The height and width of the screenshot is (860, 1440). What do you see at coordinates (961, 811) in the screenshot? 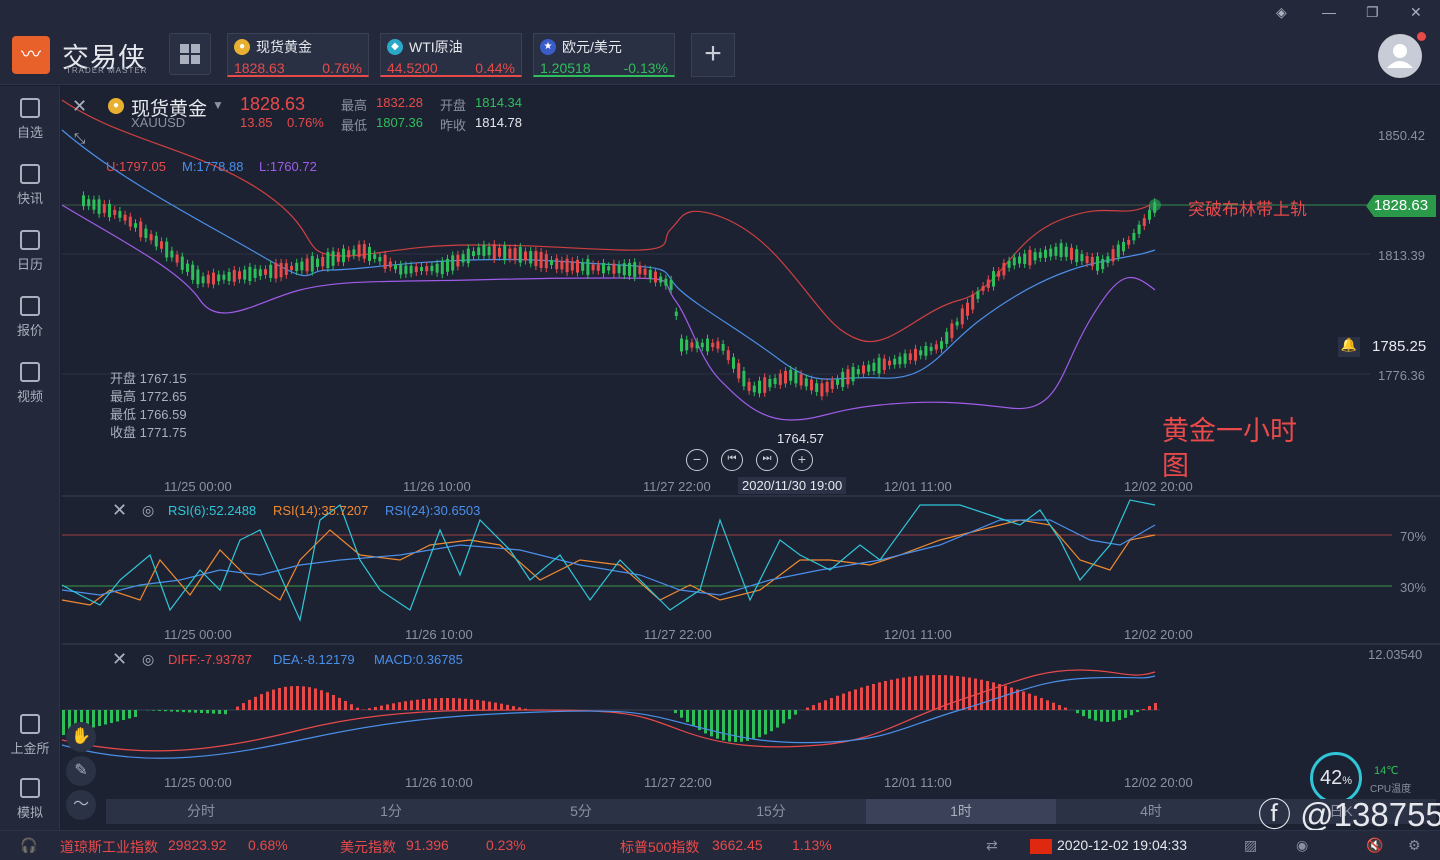
I see `period-tab-1h: 1时` at bounding box center [961, 811].